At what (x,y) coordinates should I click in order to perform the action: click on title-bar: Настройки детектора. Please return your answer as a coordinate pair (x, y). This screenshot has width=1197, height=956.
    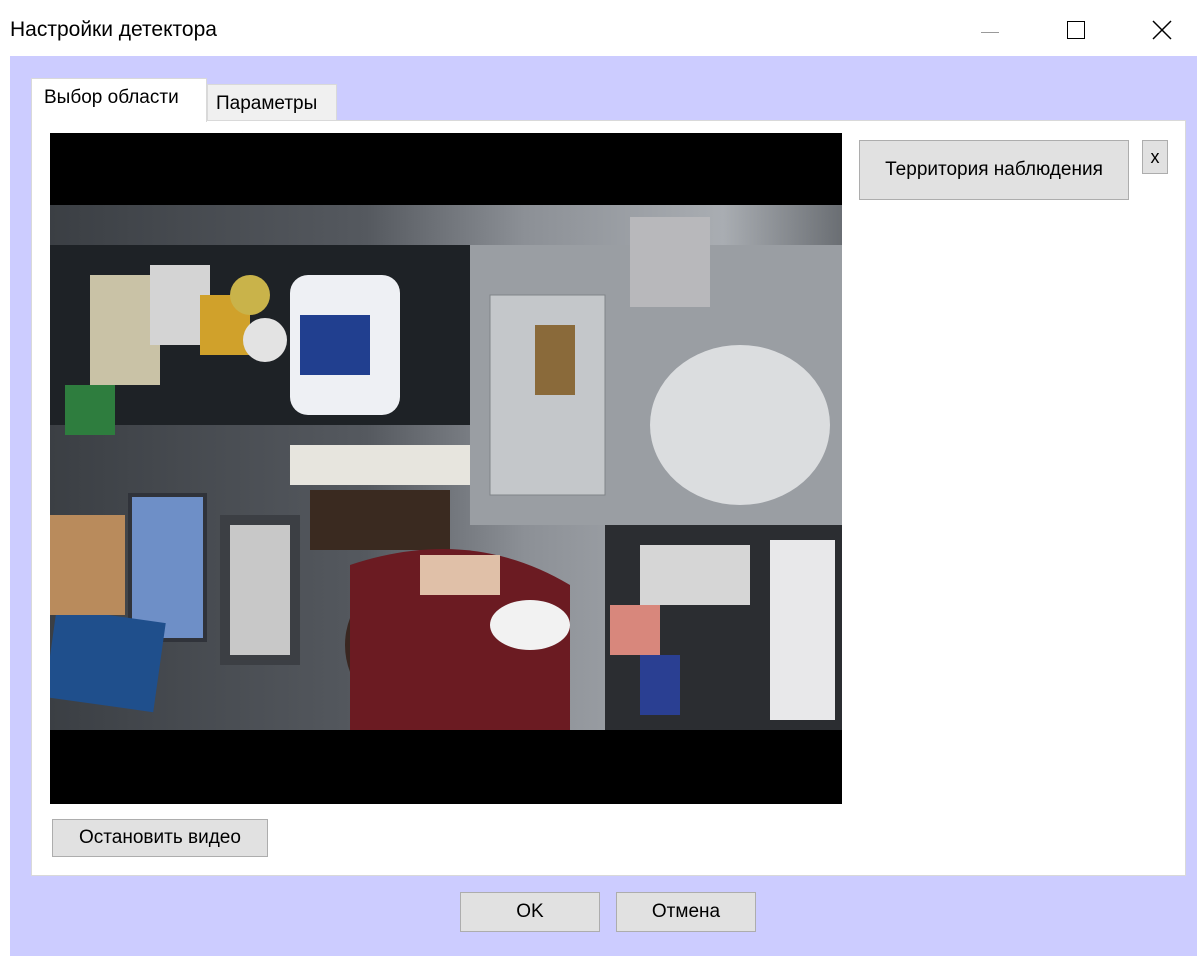
    Looking at the image, I should click on (598, 28).